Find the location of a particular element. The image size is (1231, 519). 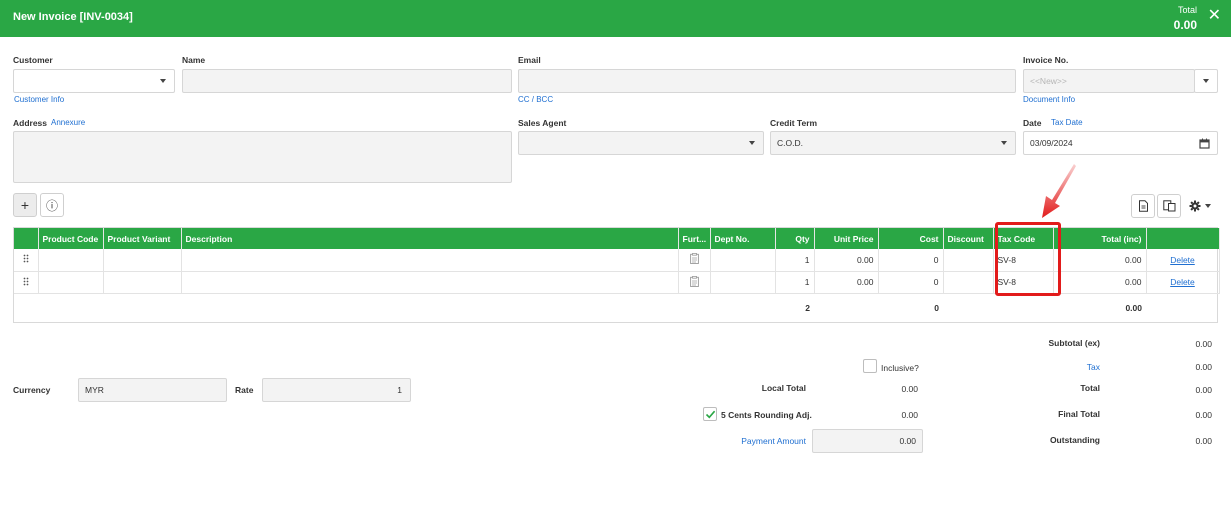

document-info-link: Document Info is located at coordinates (1049, 99).